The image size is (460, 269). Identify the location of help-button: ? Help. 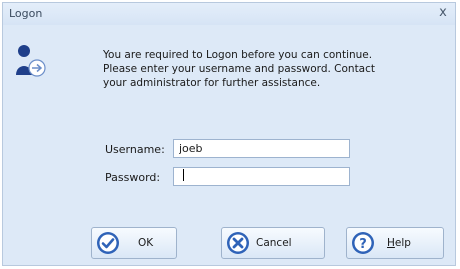
(395, 243).